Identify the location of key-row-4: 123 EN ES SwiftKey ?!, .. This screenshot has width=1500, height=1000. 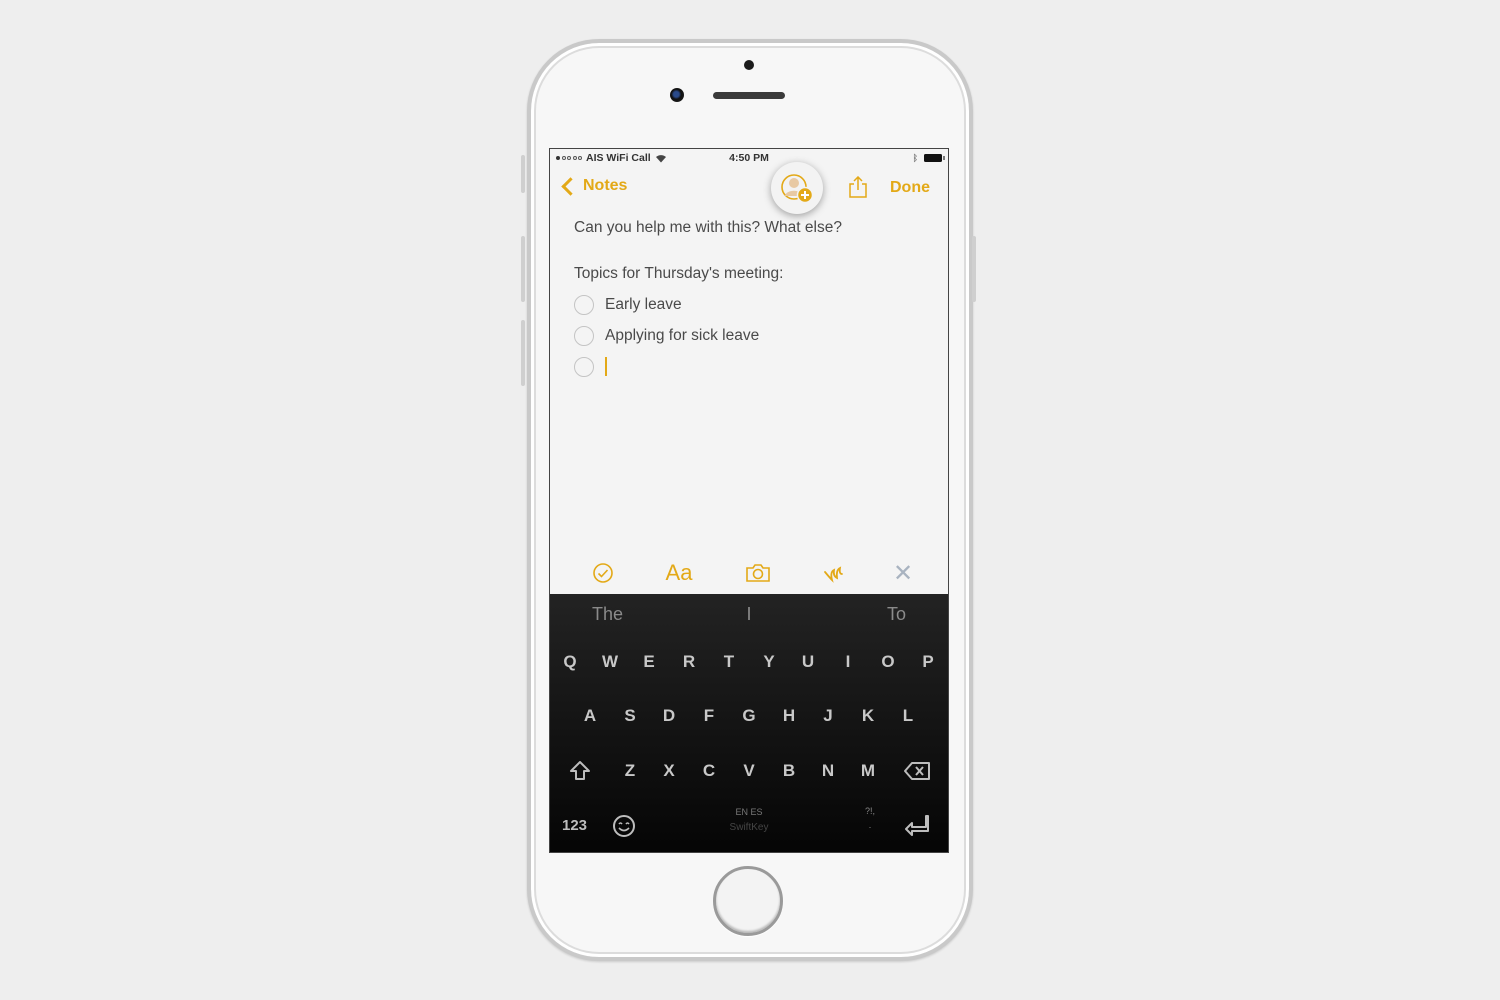
(749, 828).